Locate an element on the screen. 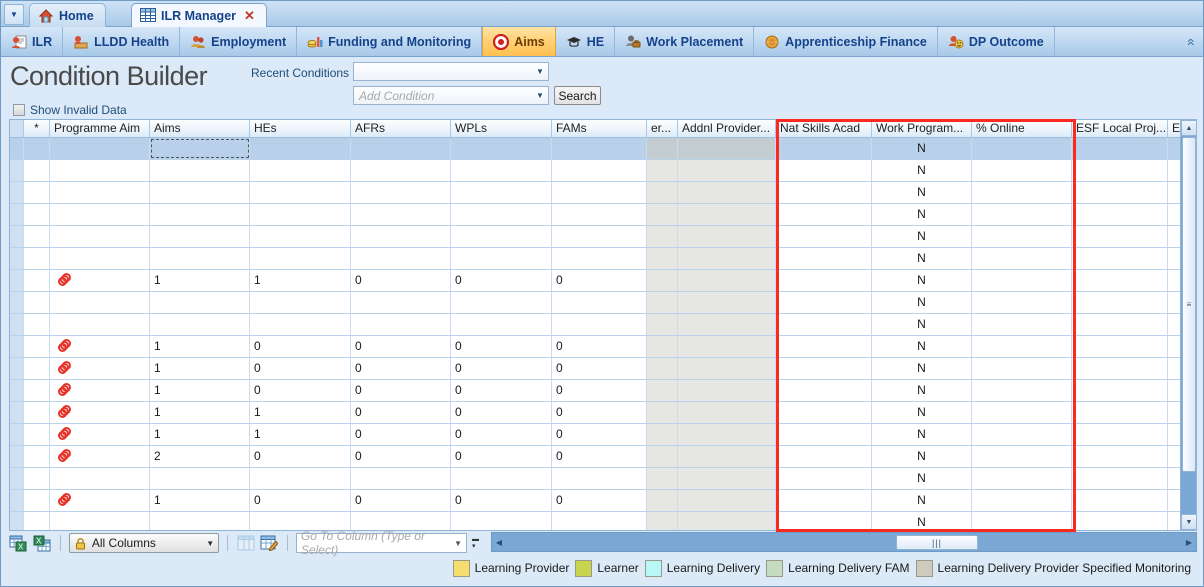 This screenshot has width=1204, height=587. aims-cell: 2 is located at coordinates (200, 456).